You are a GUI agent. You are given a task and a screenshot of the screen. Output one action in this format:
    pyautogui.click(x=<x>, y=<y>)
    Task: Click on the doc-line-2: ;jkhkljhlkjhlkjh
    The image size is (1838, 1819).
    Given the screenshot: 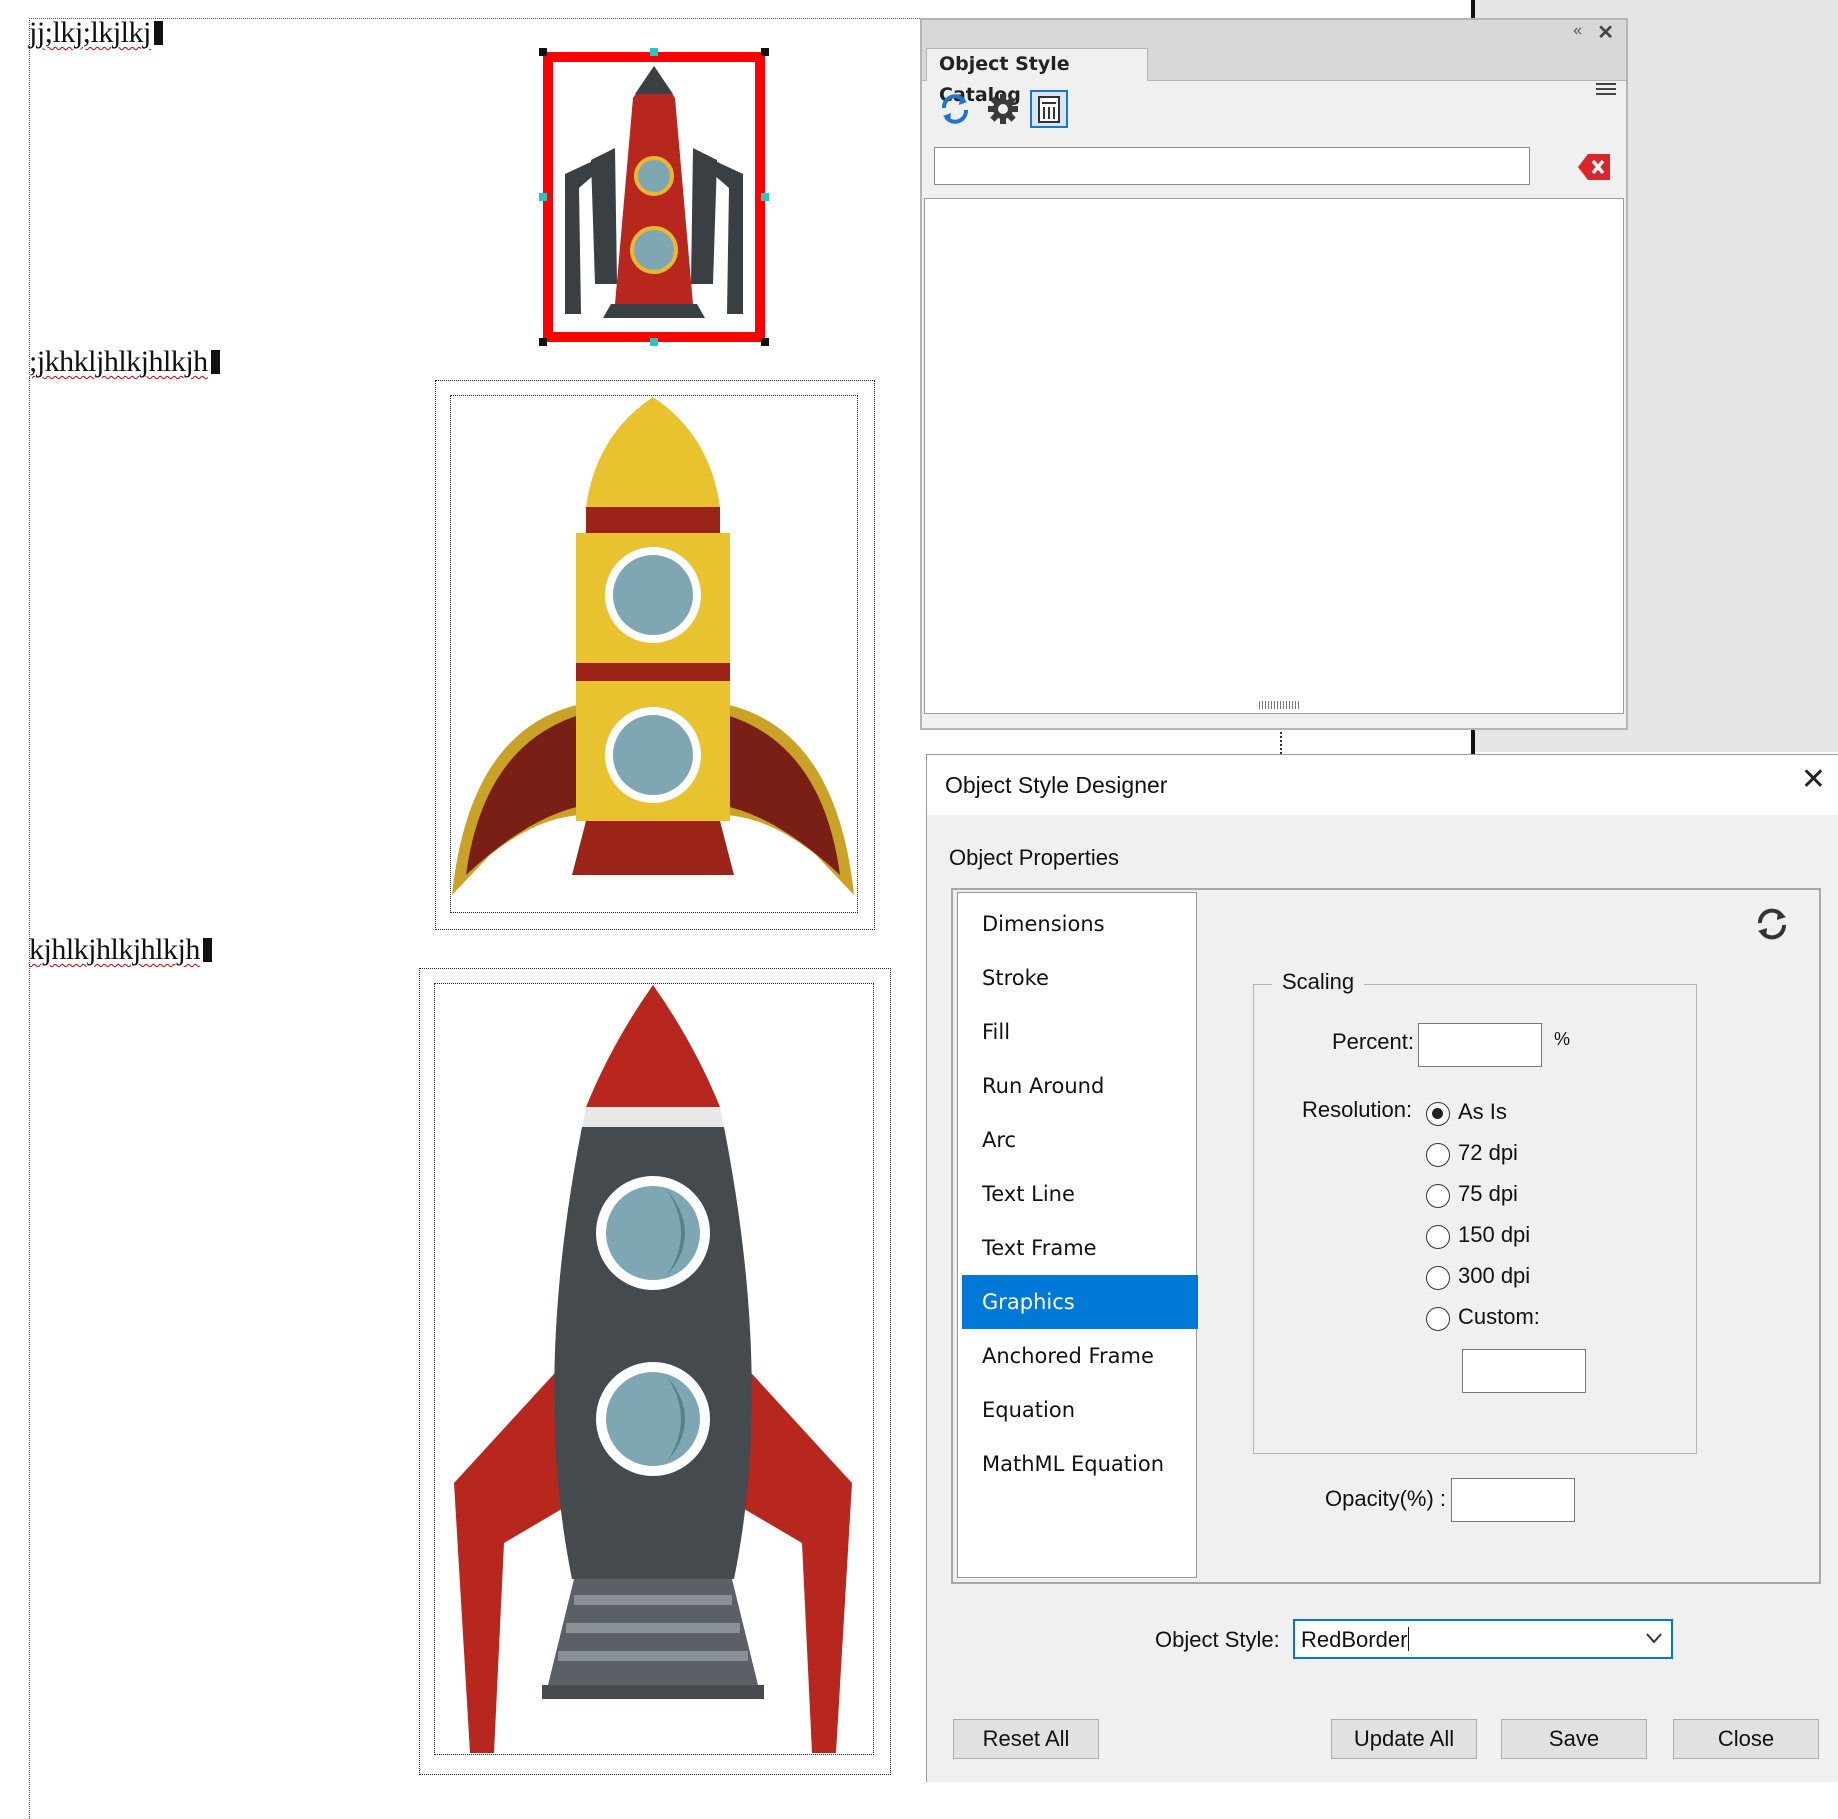 What is the action you would take?
    pyautogui.click(x=124, y=362)
    